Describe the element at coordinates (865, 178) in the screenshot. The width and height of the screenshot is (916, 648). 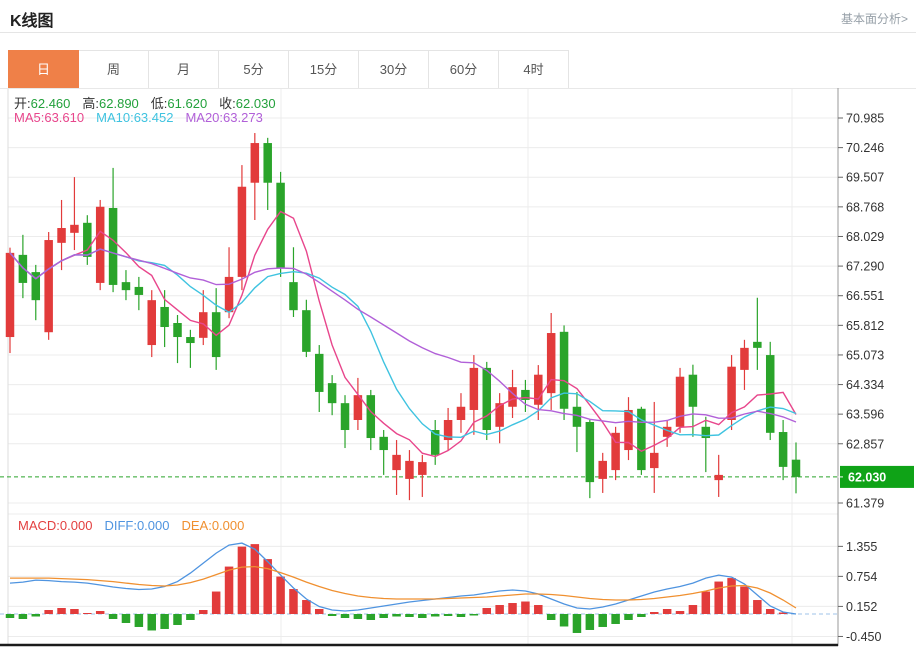
I see `svg-text: 69.507` at that location.